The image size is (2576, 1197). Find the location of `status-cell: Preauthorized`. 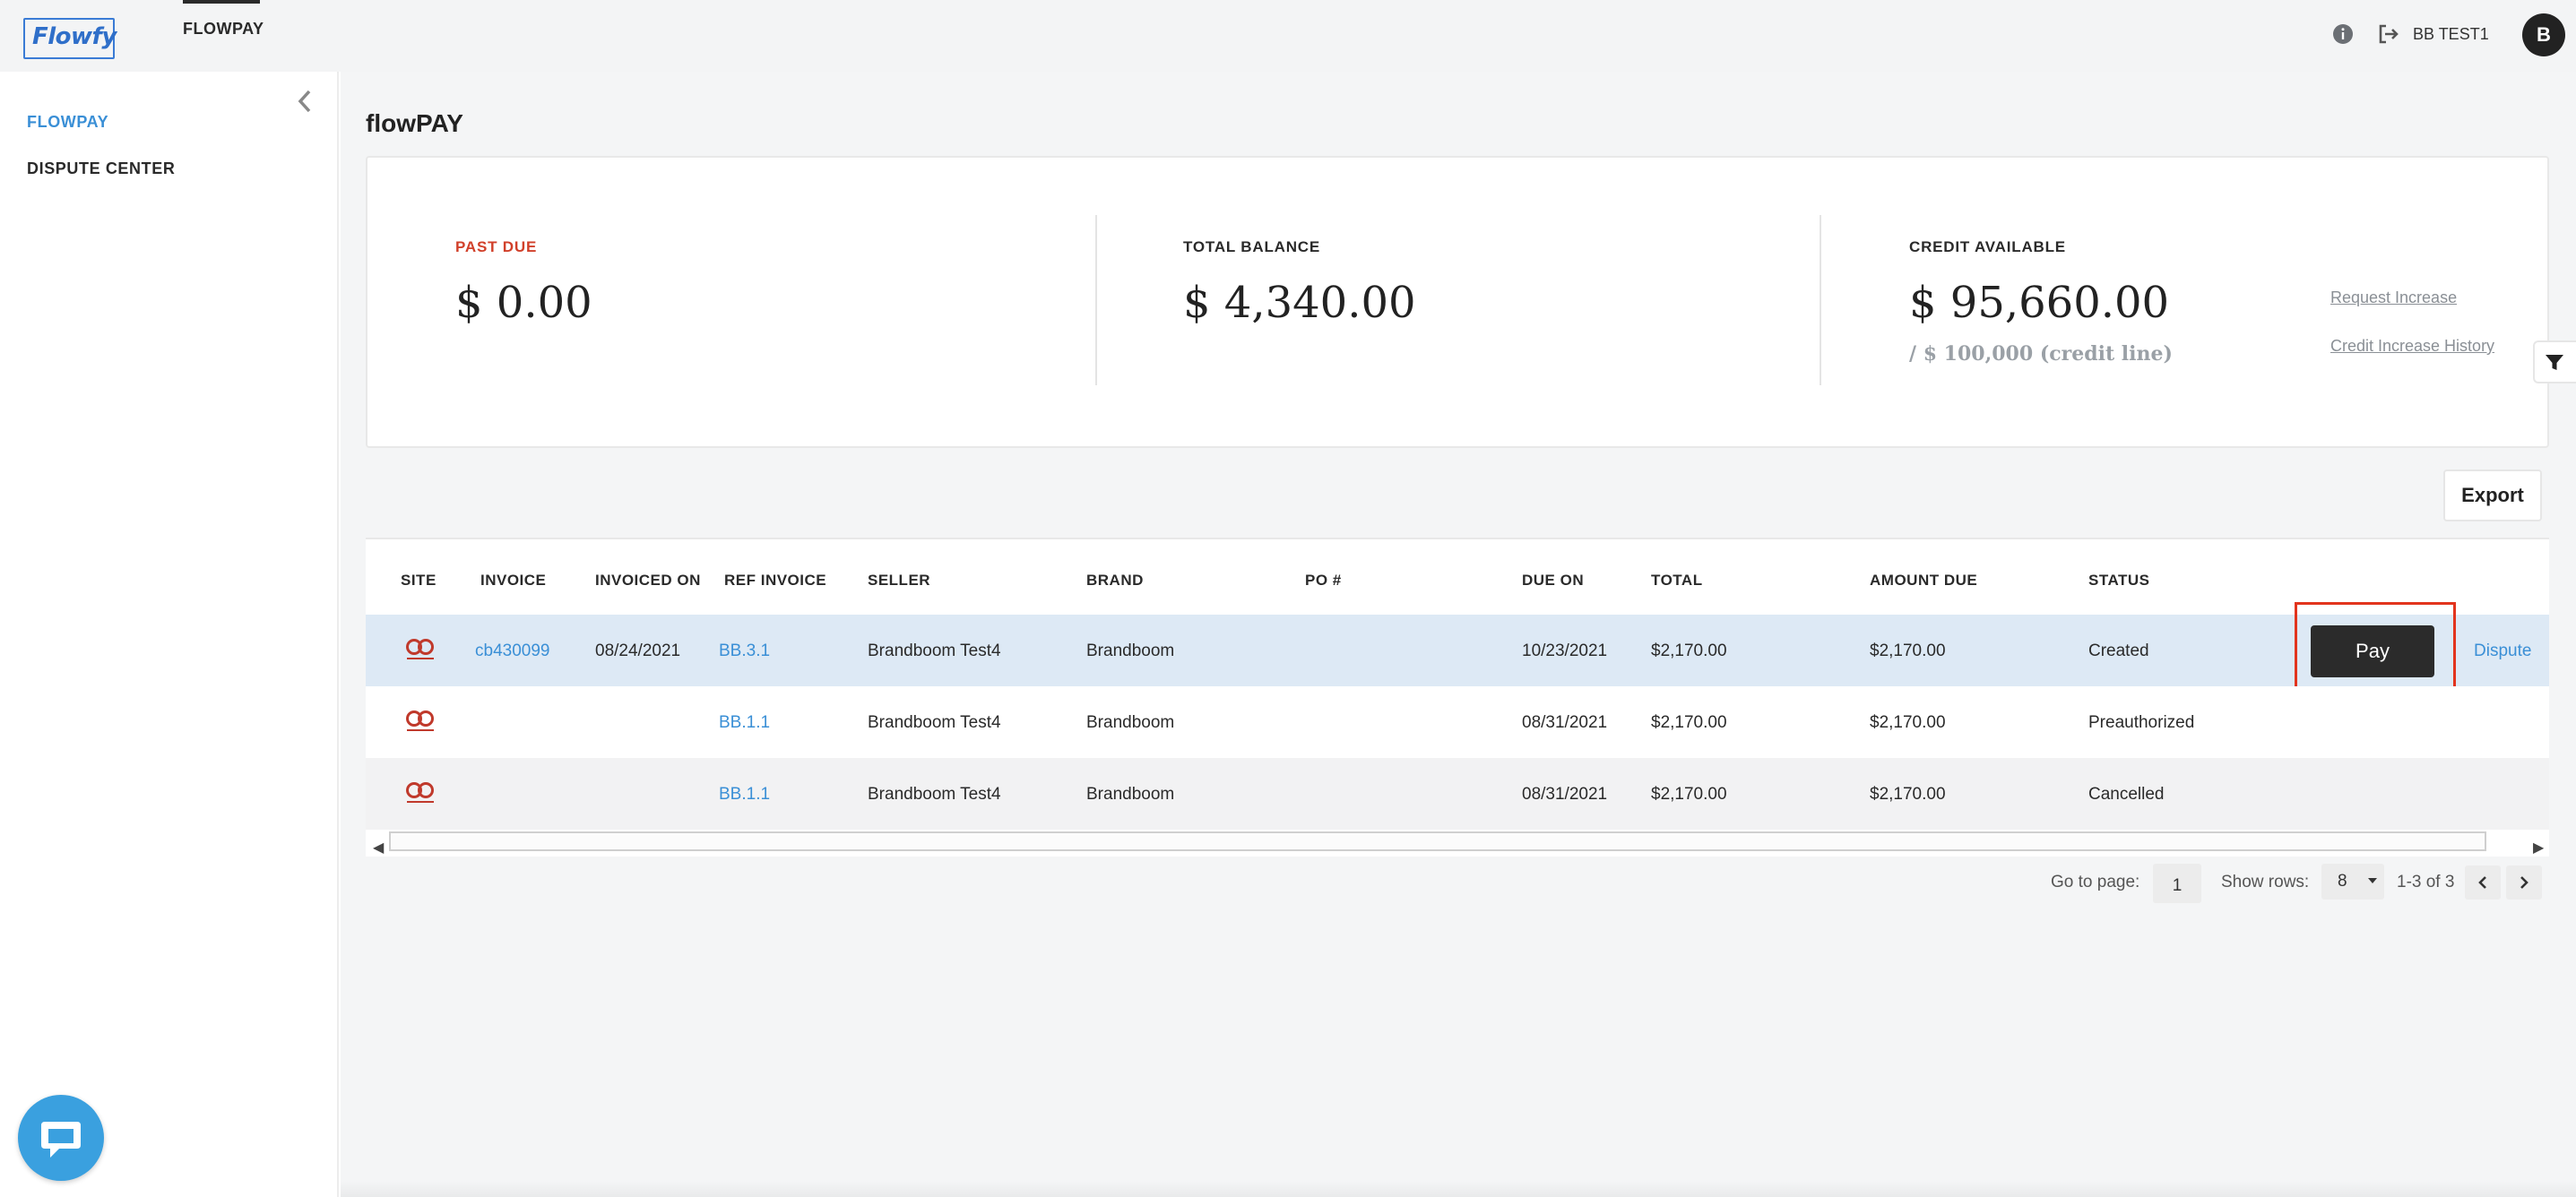

status-cell: Preauthorized is located at coordinates (2141, 722).